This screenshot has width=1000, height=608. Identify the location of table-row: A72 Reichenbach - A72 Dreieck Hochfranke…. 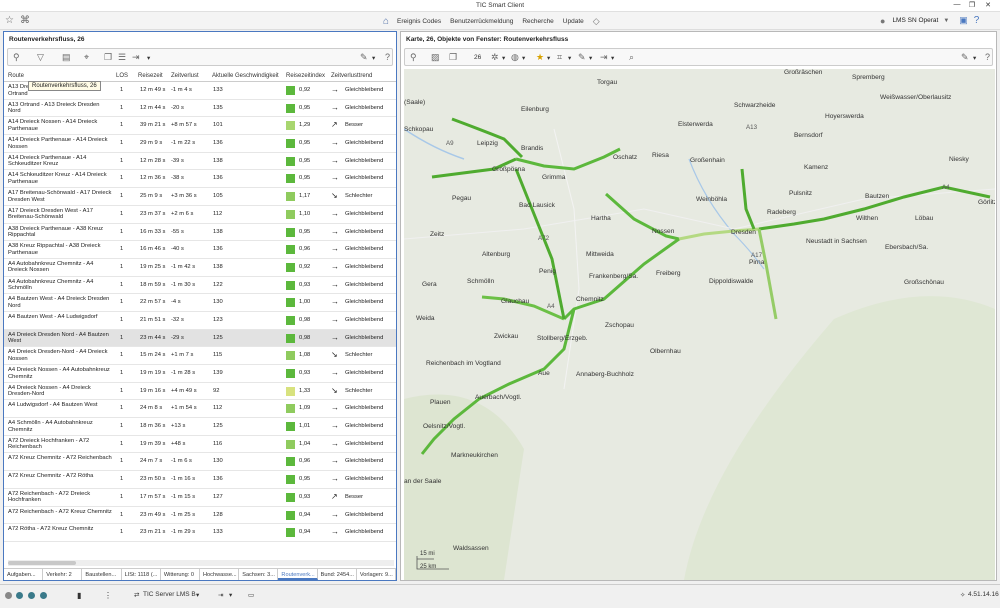
(200, 498).